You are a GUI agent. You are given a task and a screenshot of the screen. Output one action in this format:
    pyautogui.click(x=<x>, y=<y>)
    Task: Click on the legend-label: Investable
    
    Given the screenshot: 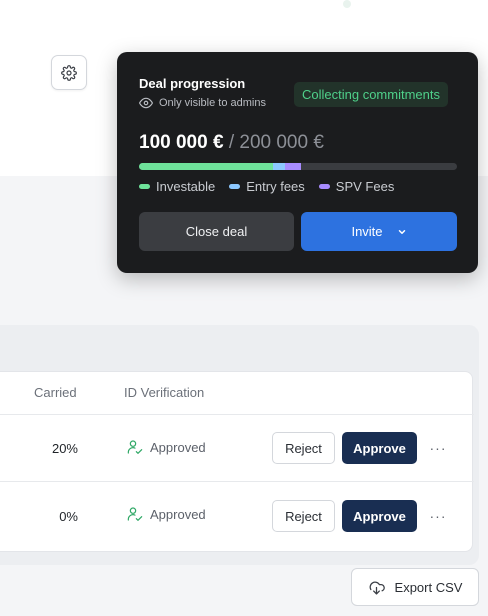 What is the action you would take?
    pyautogui.click(x=186, y=186)
    